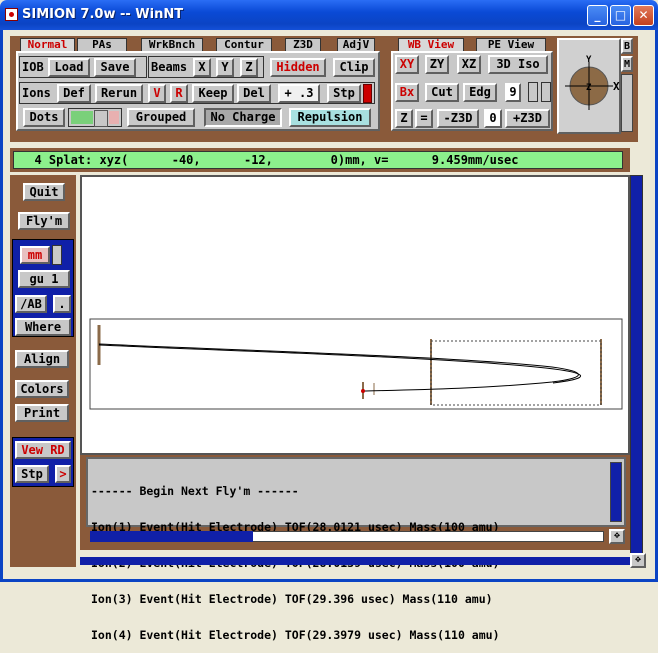 The width and height of the screenshot is (658, 653). I want to click on orientation-compass-icon: Y Z, so click(589, 86).